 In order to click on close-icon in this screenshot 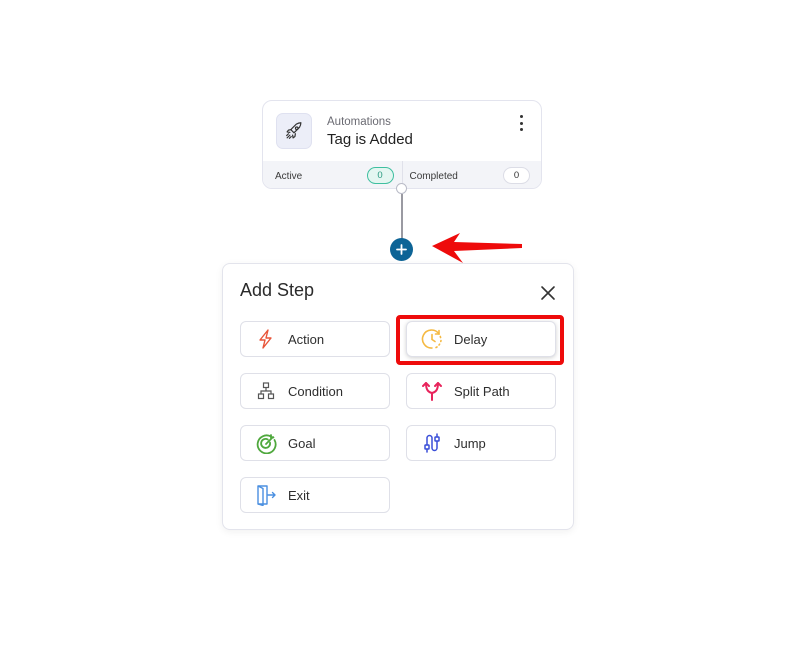, I will do `click(548, 293)`.